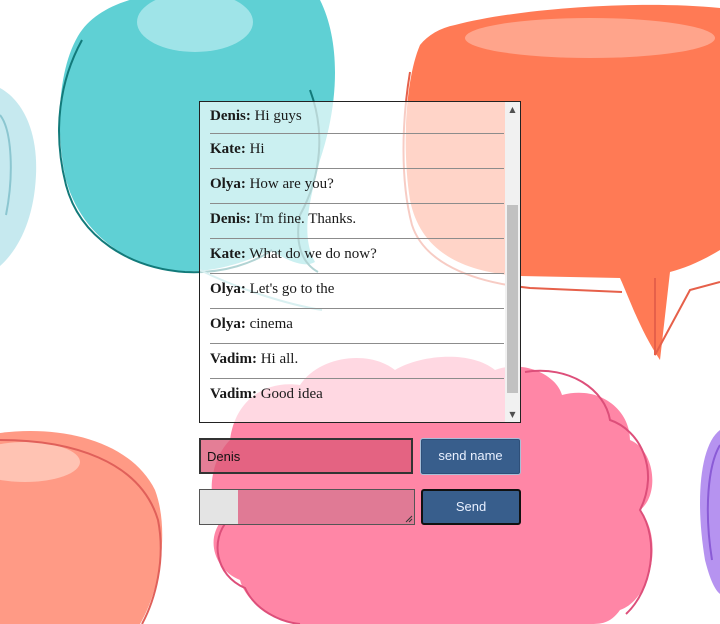  Describe the element at coordinates (306, 456) in the screenshot. I see `name-input` at that location.